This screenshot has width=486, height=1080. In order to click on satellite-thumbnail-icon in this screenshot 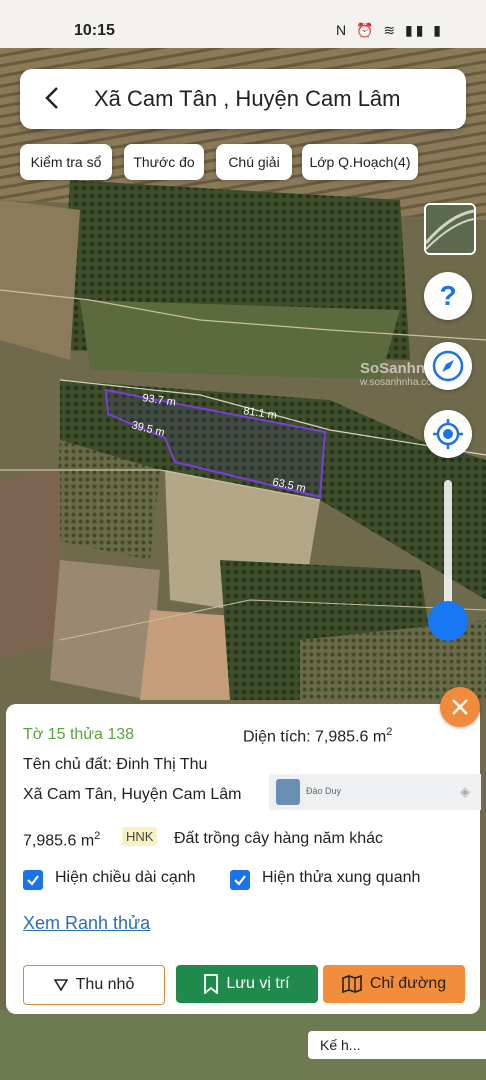, I will do `click(450, 229)`.